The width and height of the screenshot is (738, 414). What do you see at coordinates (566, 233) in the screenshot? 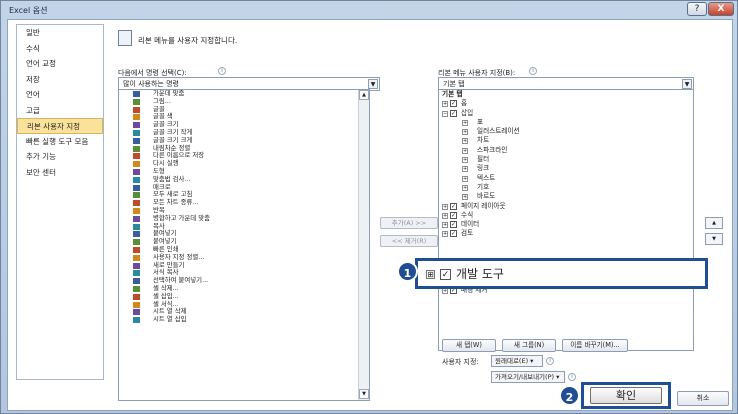
I see `tree-item: + ✓ 검토` at bounding box center [566, 233].